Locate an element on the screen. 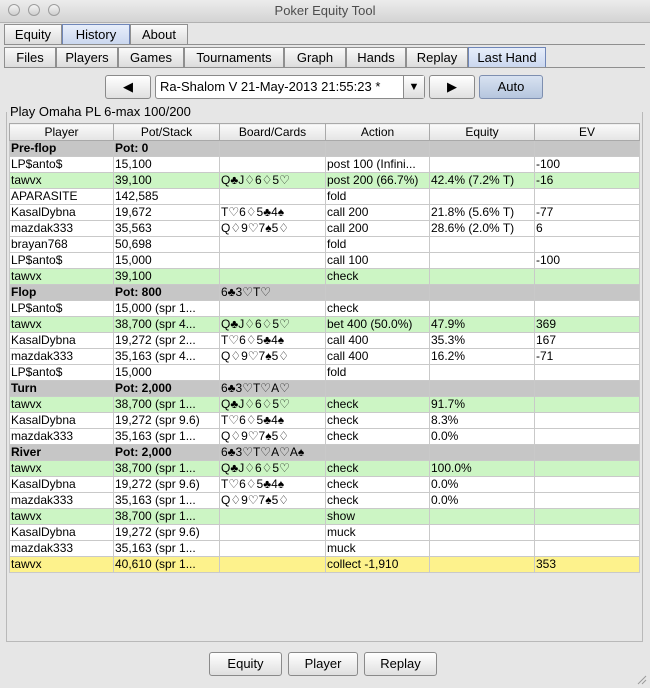 This screenshot has width=650, height=688. table-row: LP$anto$ 15,000 fold is located at coordinates (324, 372).